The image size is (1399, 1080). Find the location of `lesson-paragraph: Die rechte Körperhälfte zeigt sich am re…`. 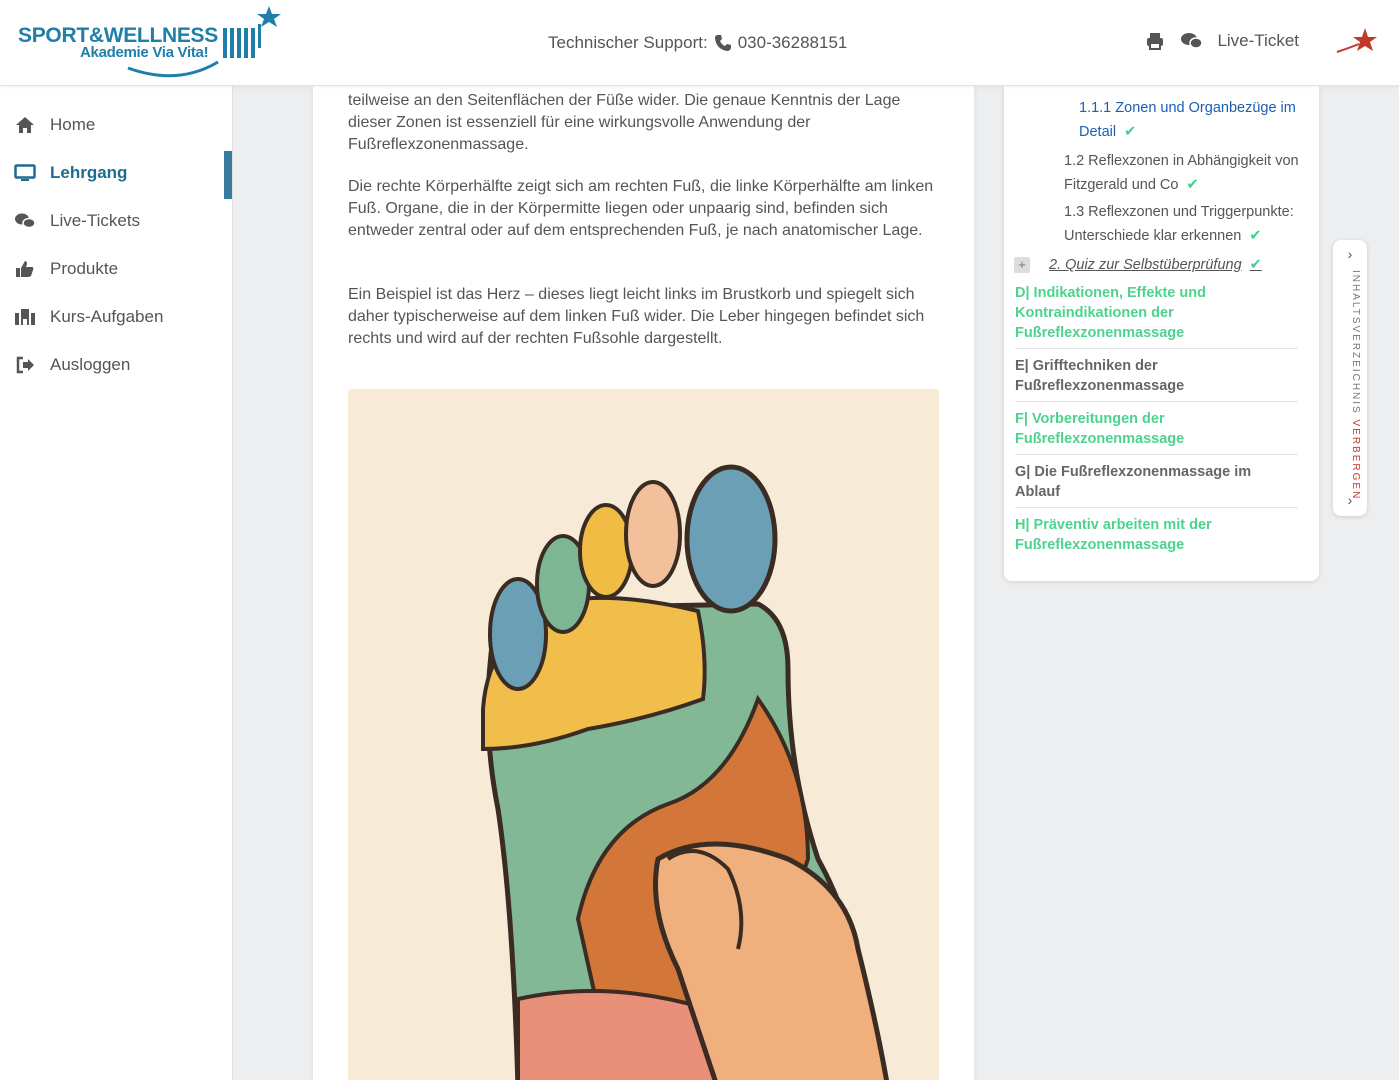

lesson-paragraph: Die rechte Körperhälfte zeigt sich am re… is located at coordinates (641, 208).